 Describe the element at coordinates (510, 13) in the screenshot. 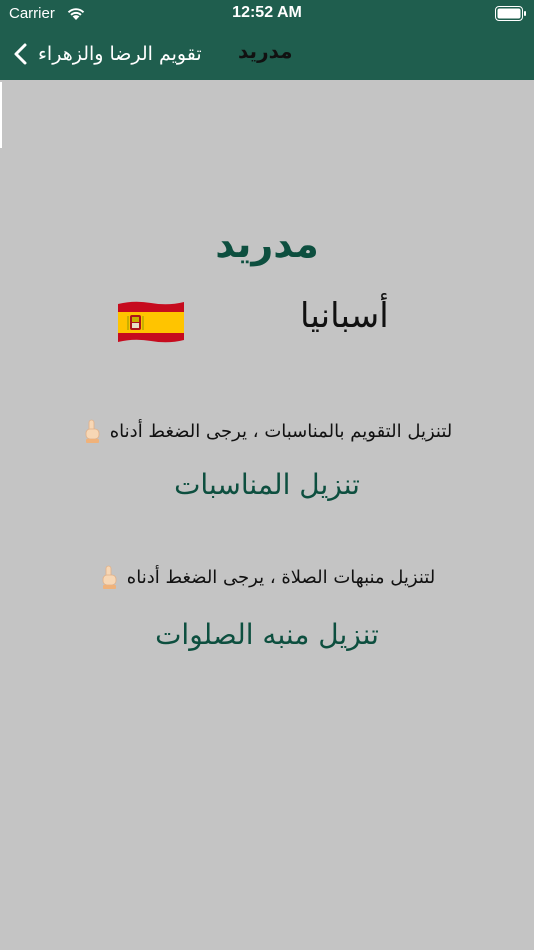

I see `battery-icon` at that location.